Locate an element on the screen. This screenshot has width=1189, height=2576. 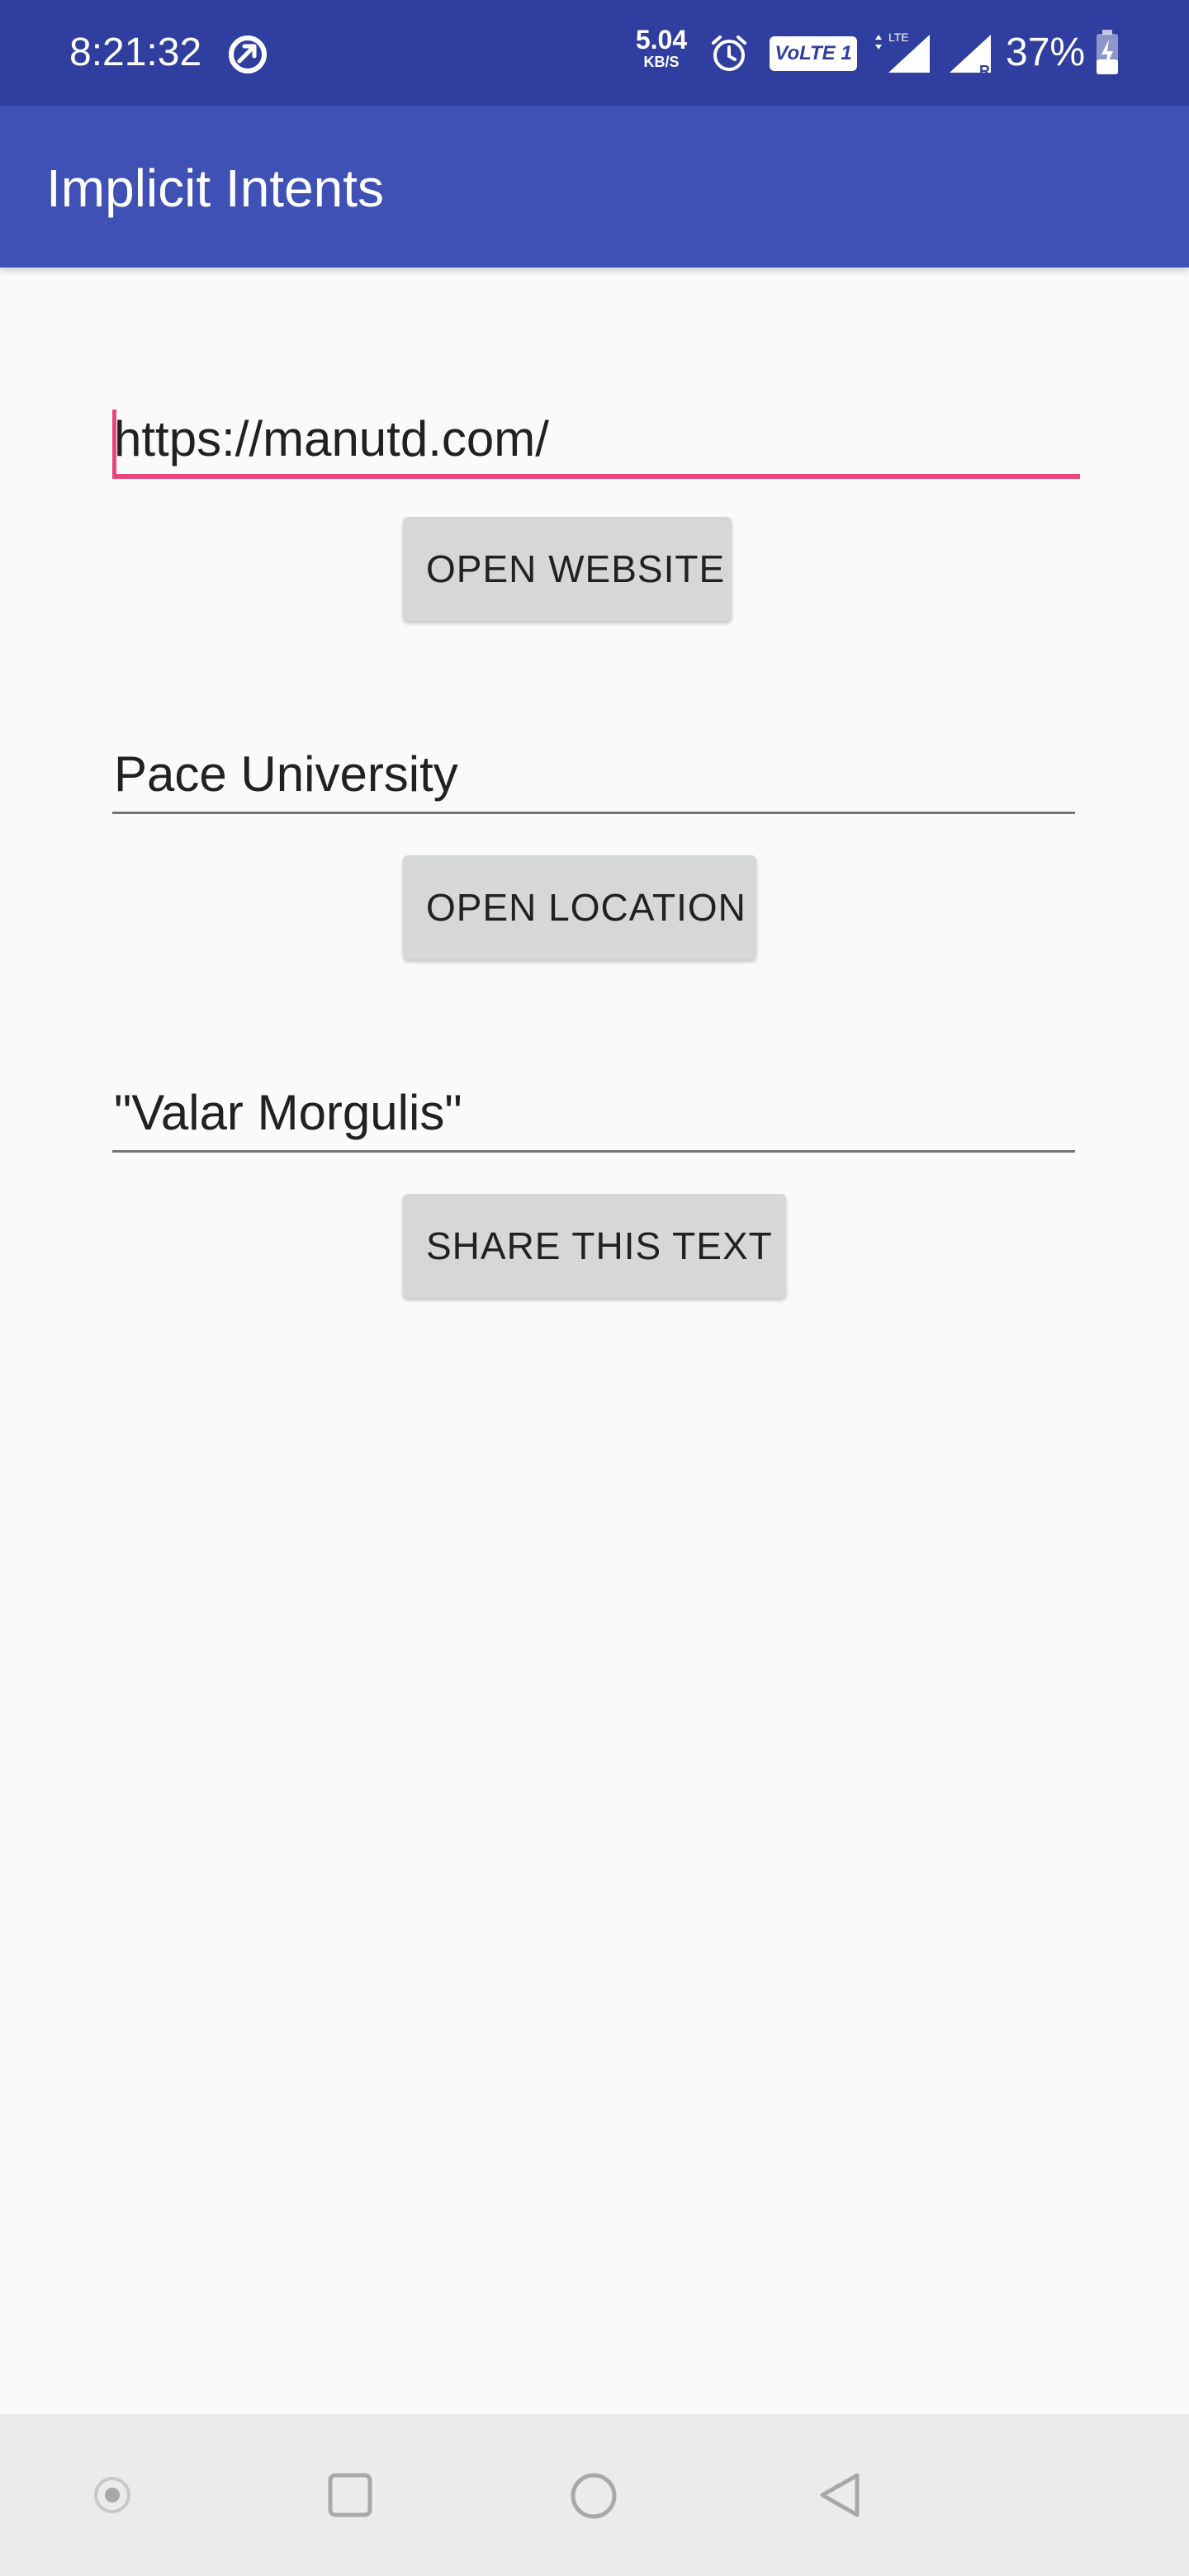
open-website-button: OPEN WEBSITE is located at coordinates (567, 569).